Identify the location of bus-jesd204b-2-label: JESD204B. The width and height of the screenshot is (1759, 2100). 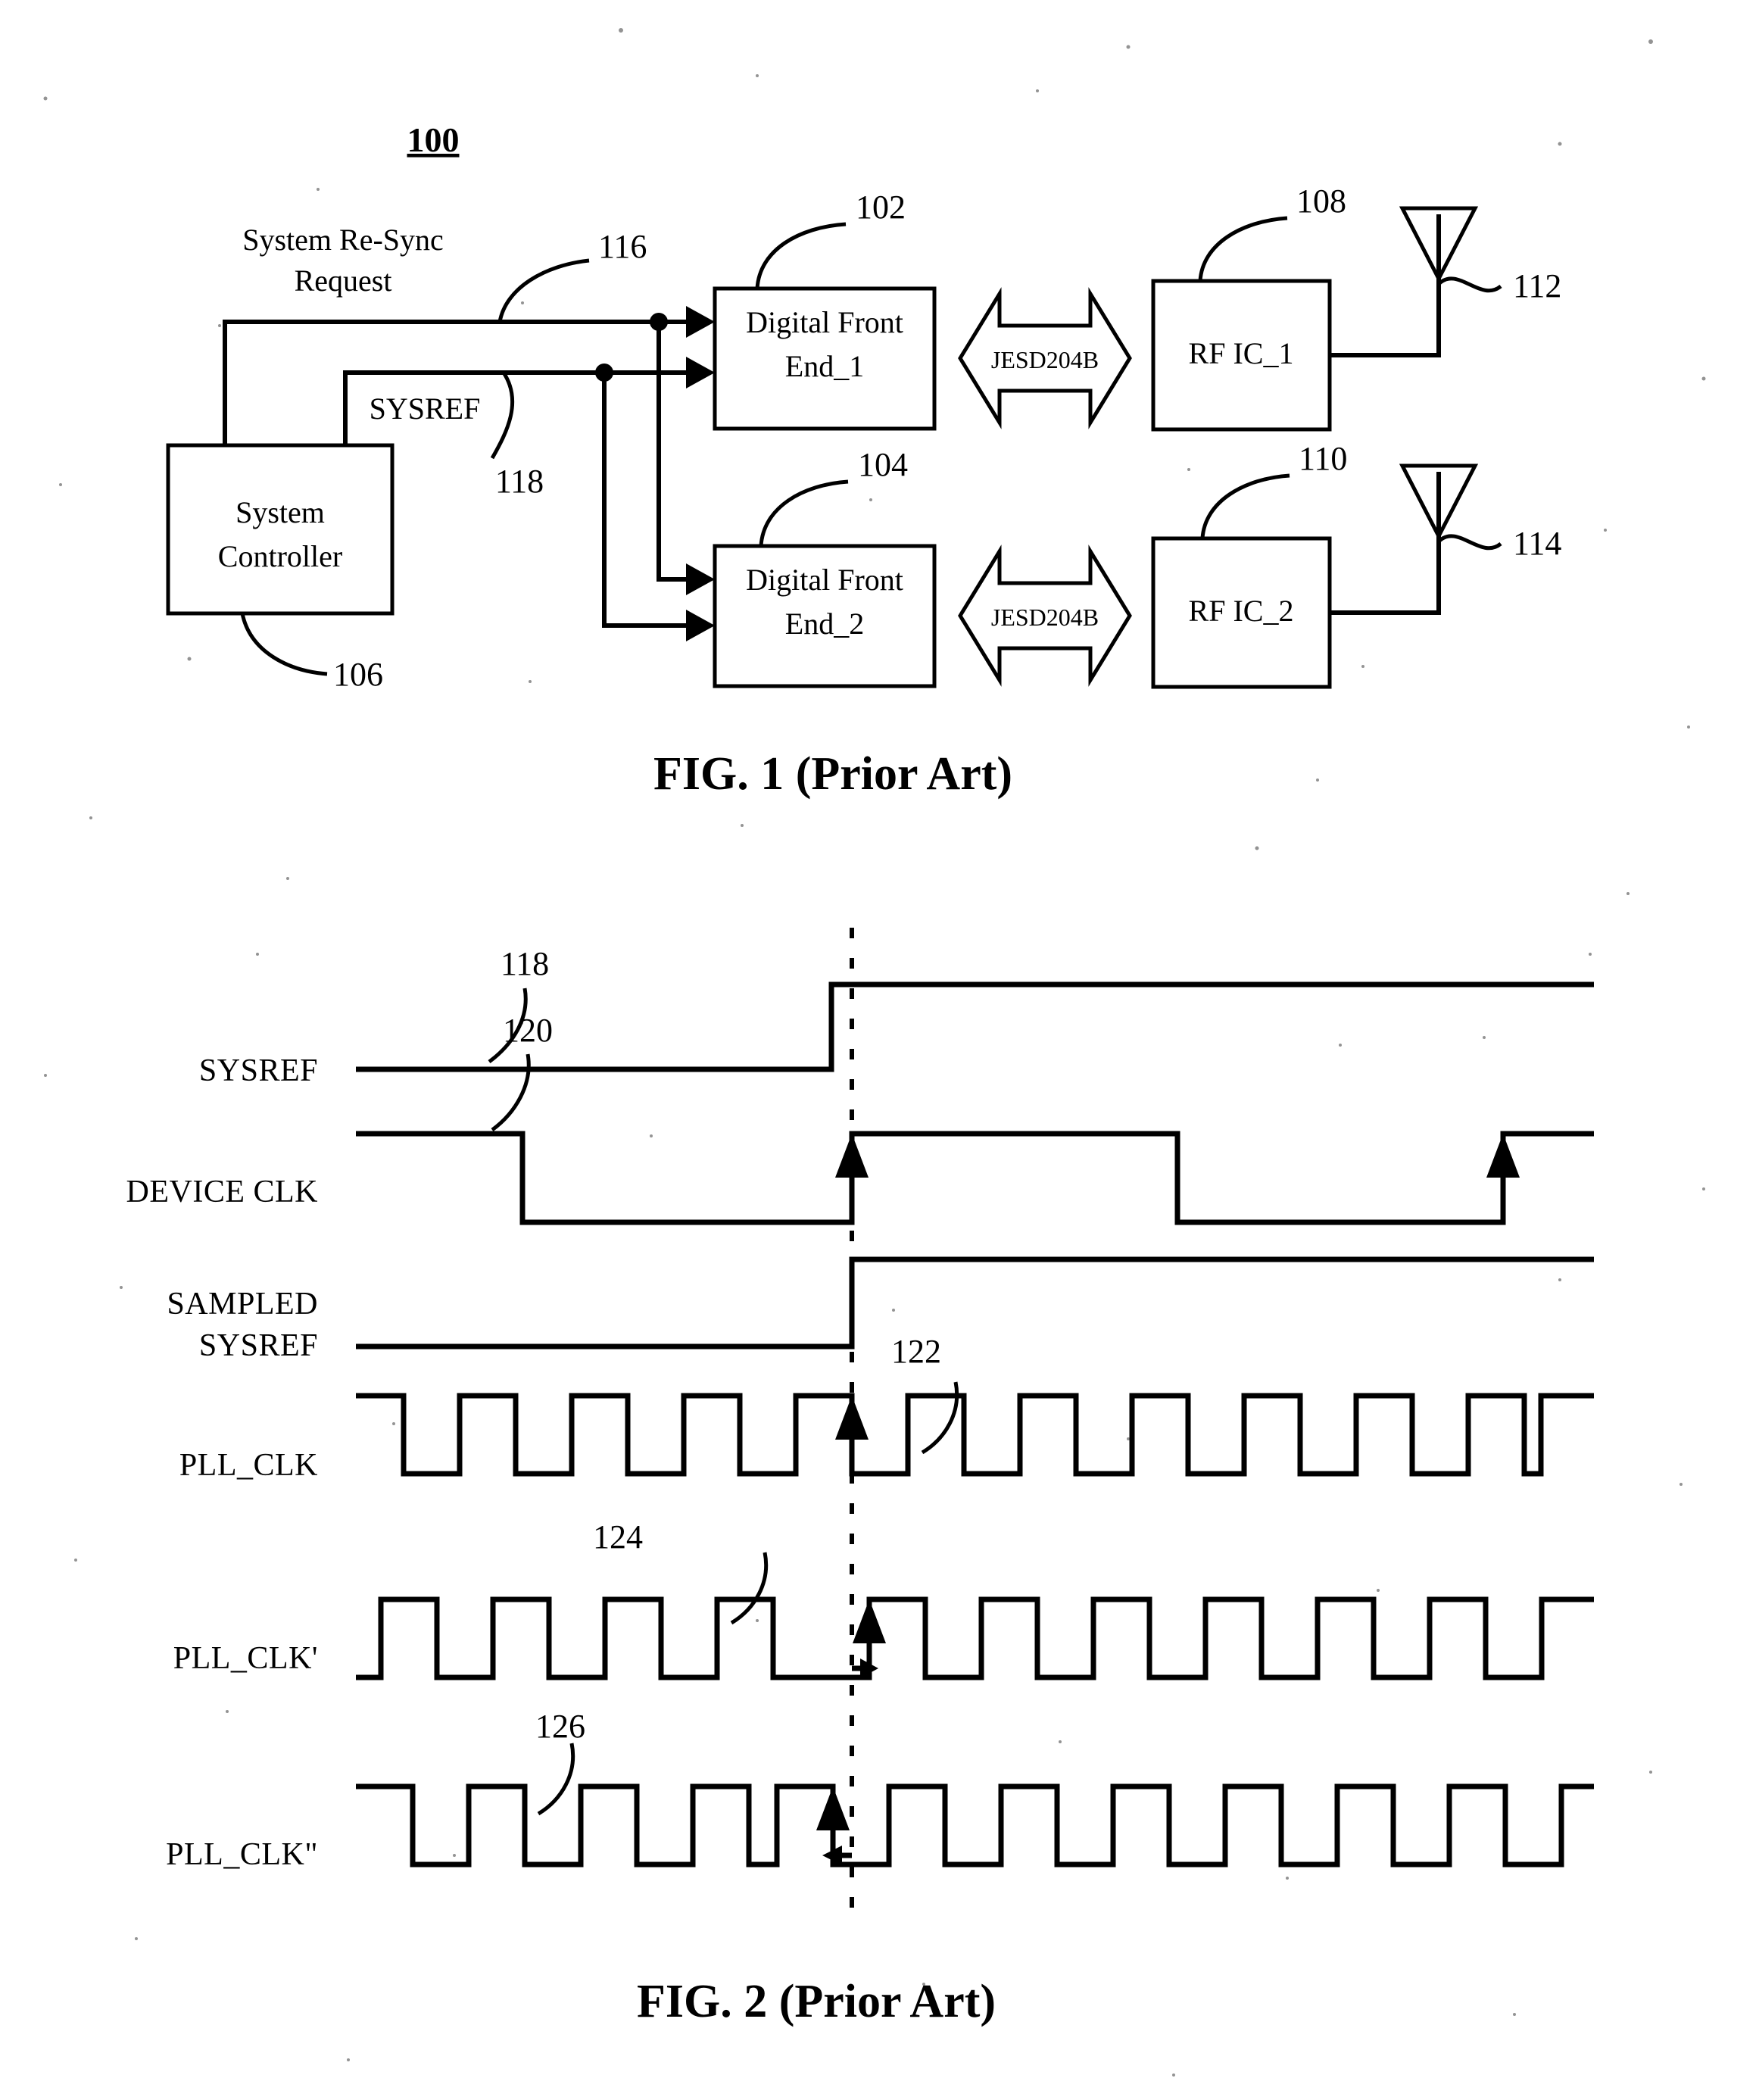
(1045, 617).